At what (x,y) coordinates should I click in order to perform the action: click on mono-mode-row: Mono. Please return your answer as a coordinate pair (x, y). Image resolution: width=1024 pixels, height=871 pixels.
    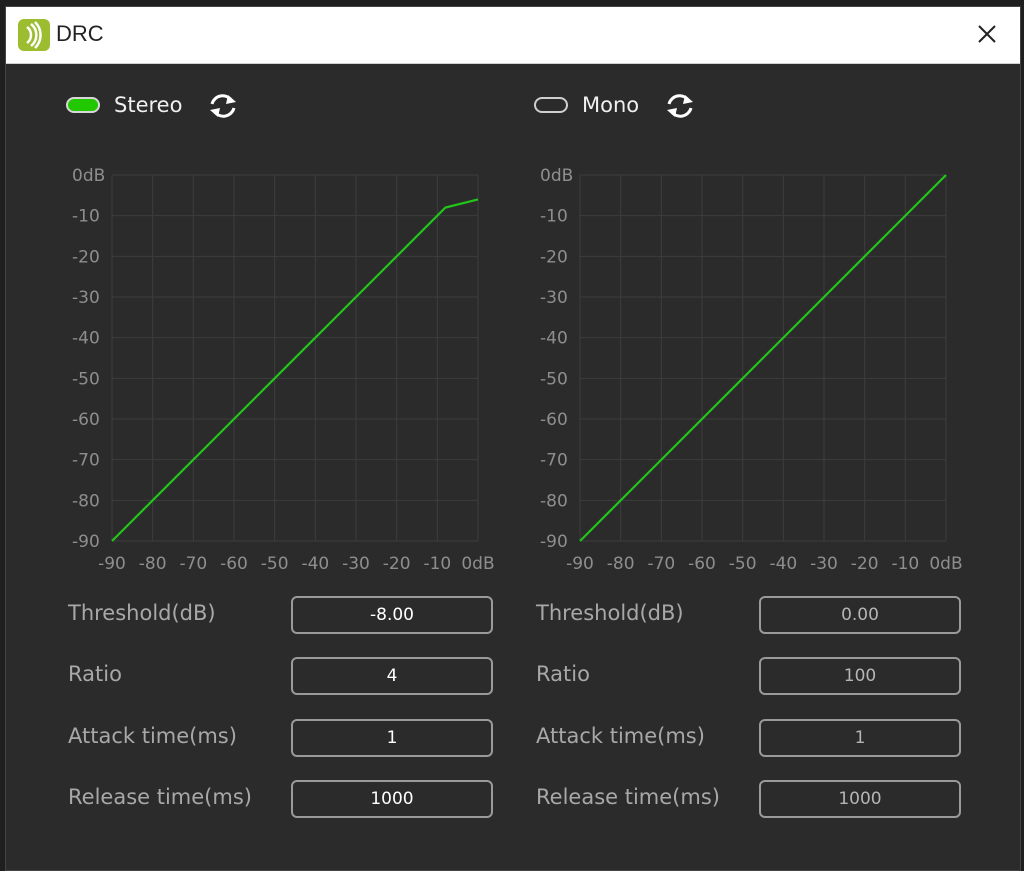
    Looking at the image, I should click on (684, 111).